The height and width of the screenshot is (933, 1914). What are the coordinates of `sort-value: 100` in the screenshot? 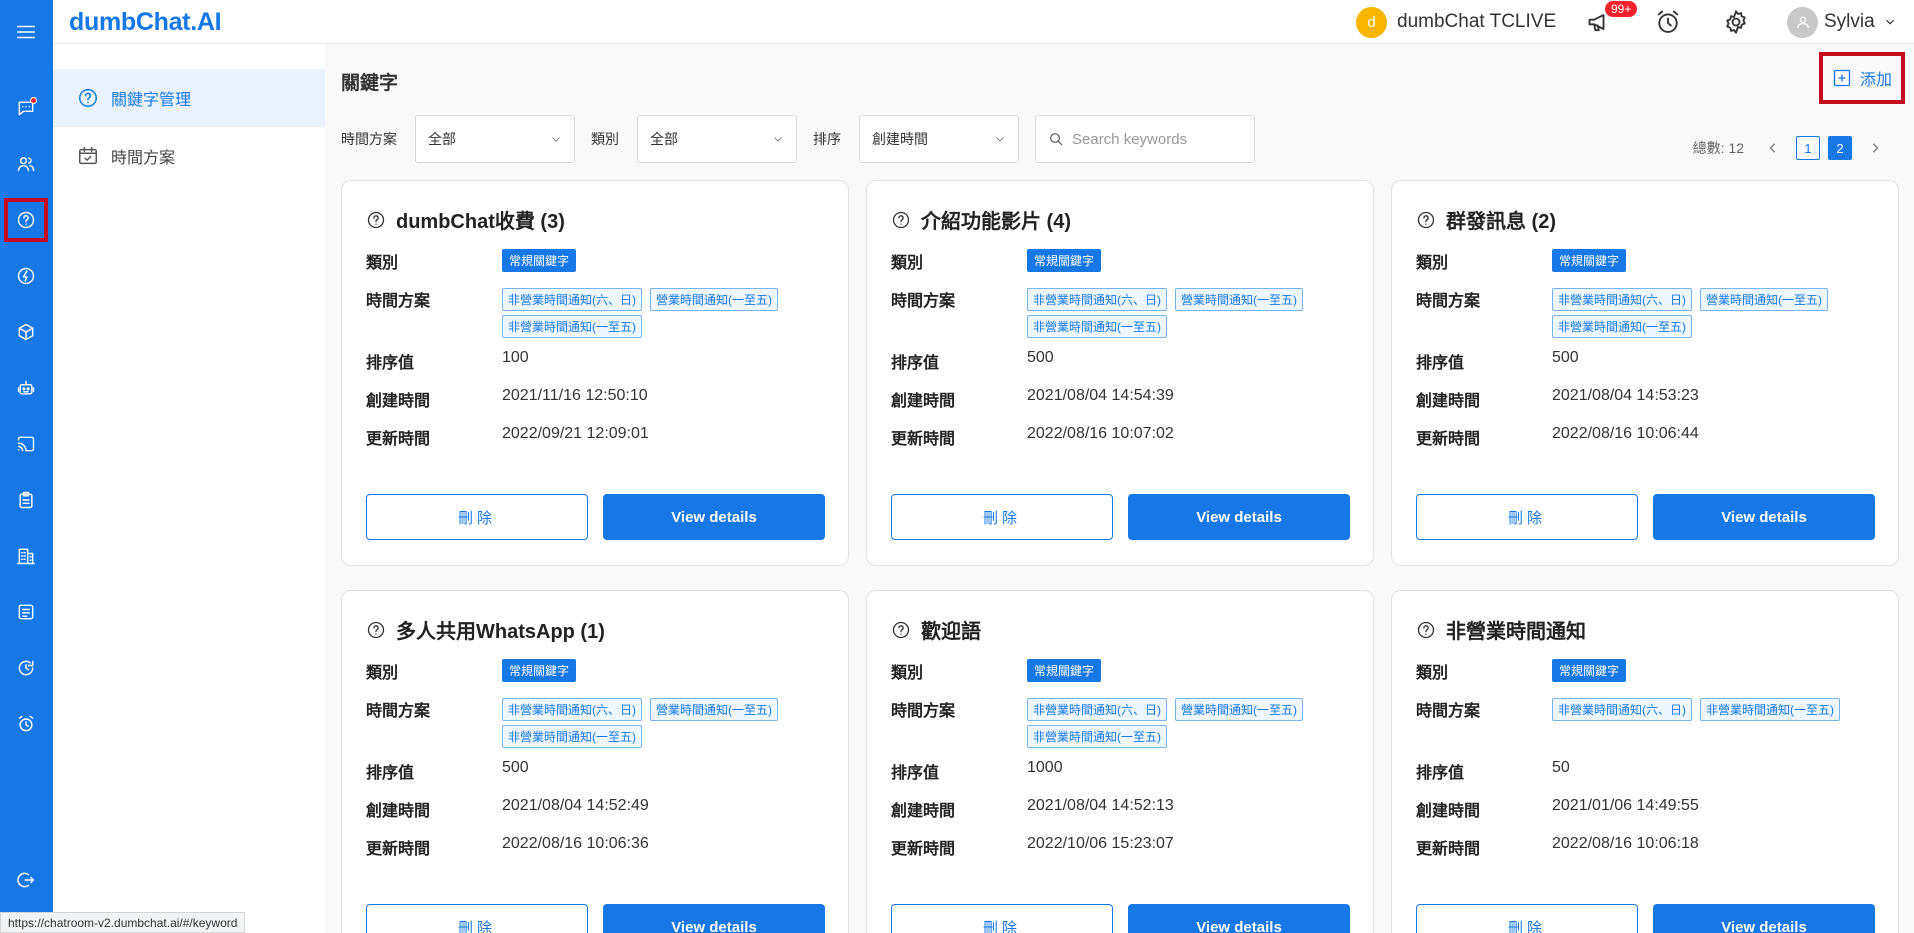 It's located at (515, 357).